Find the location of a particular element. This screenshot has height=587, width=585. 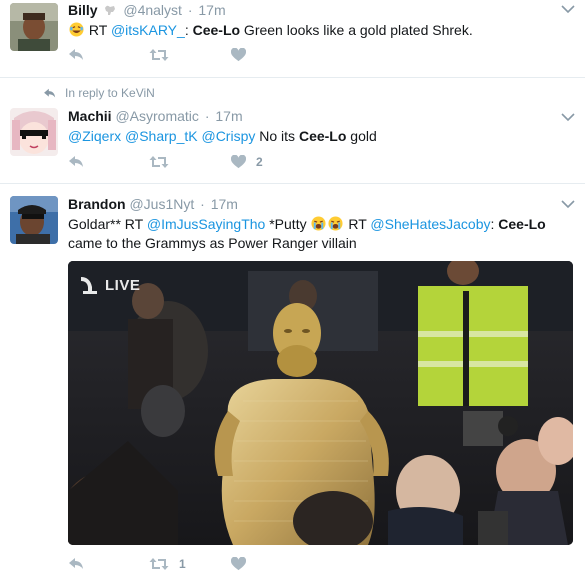

avatar-machii is located at coordinates (34, 132).